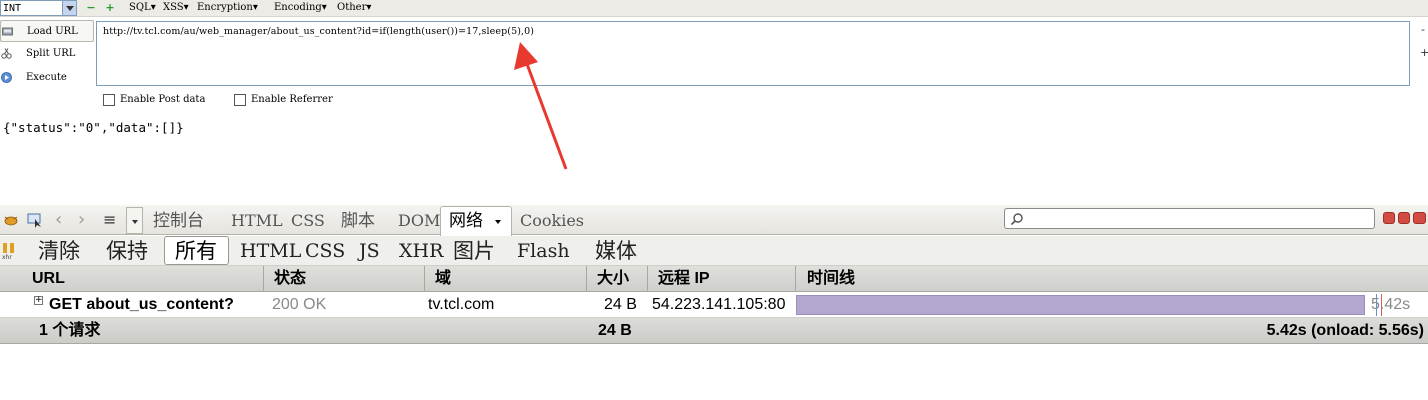 The image size is (1428, 400). Describe the element at coordinates (109, 219) in the screenshot. I see `panel-list-icon: ≡` at that location.